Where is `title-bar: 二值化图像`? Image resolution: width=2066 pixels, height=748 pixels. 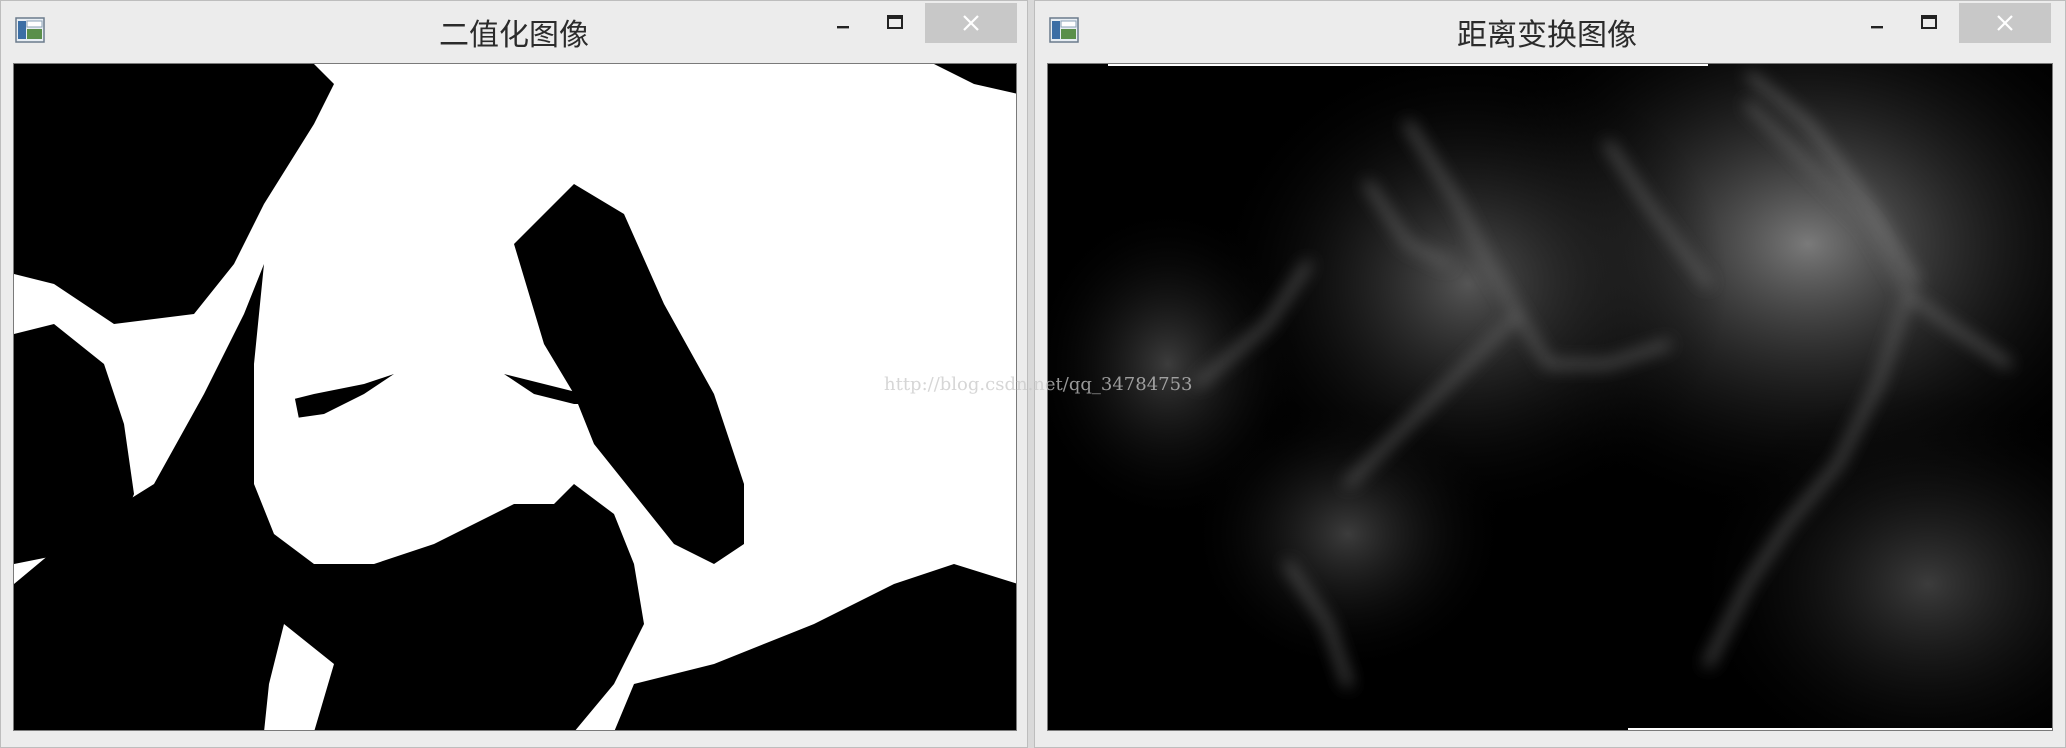
title-bar: 二值化图像 is located at coordinates (514, 30).